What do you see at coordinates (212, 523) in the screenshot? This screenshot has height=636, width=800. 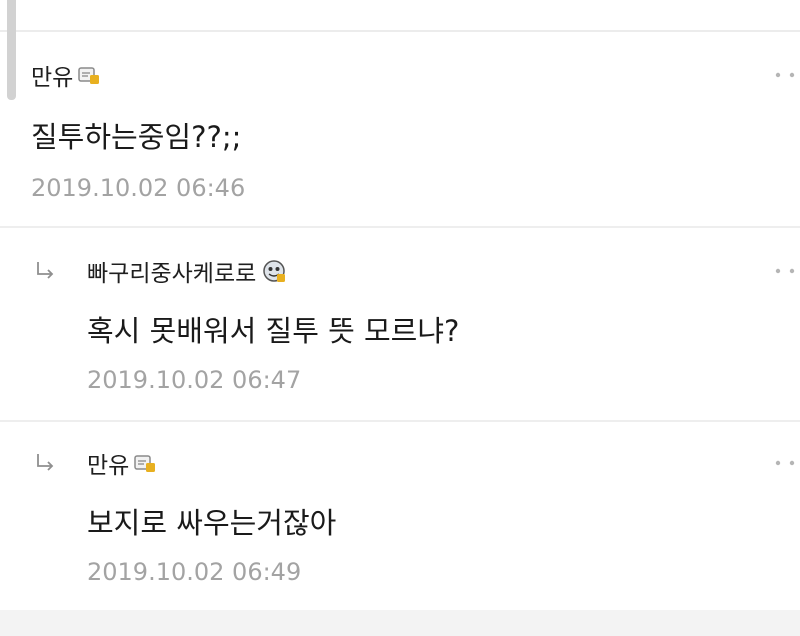 I see `comment-text: 보지로 싸우는거잖아` at bounding box center [212, 523].